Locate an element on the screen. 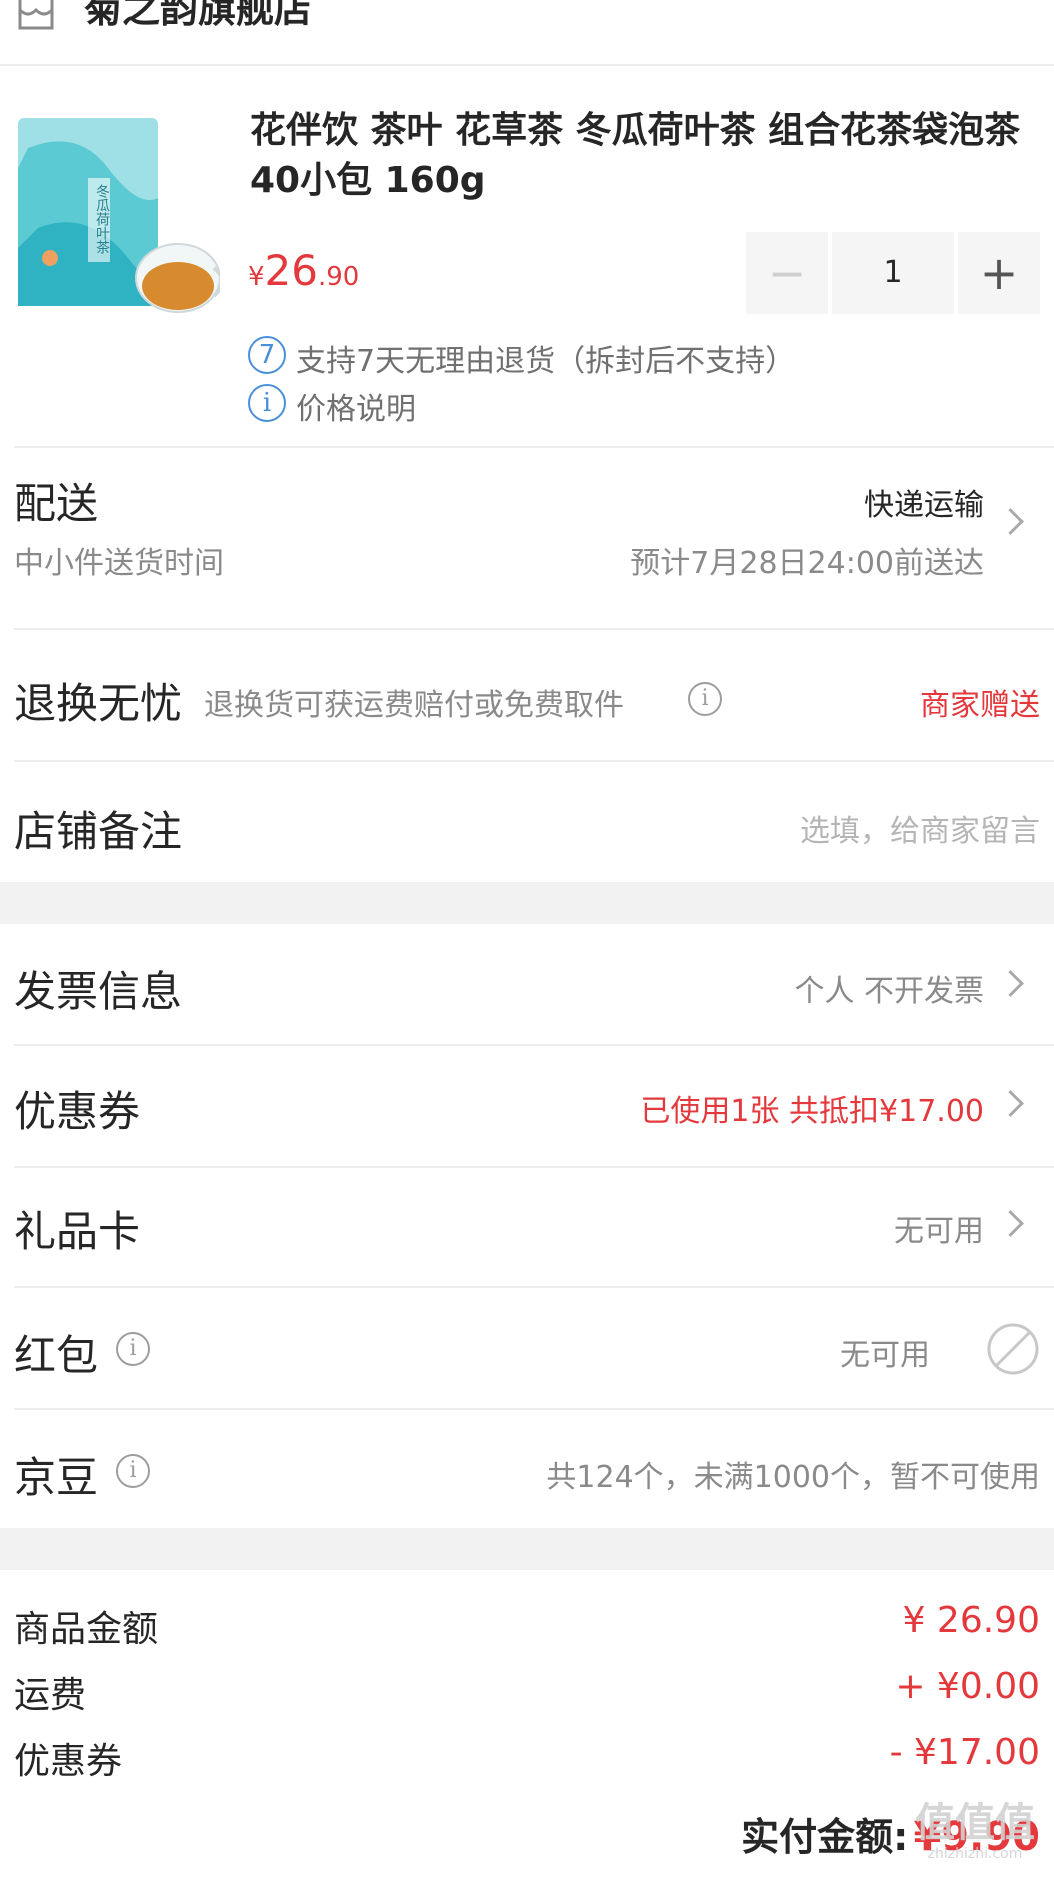  summary-row-goods: 商品金额 ¥ 26.90 is located at coordinates (527, 1627).